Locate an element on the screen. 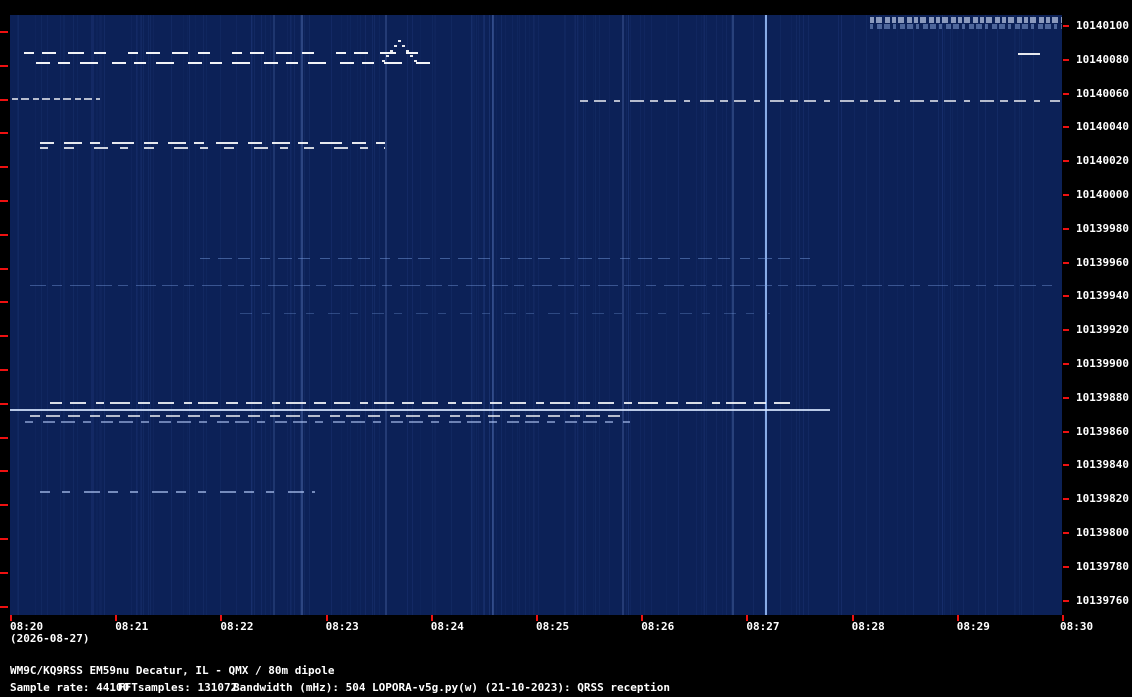 The width and height of the screenshot is (1132, 697). freq-label: 10139960 is located at coordinates (1102, 262).